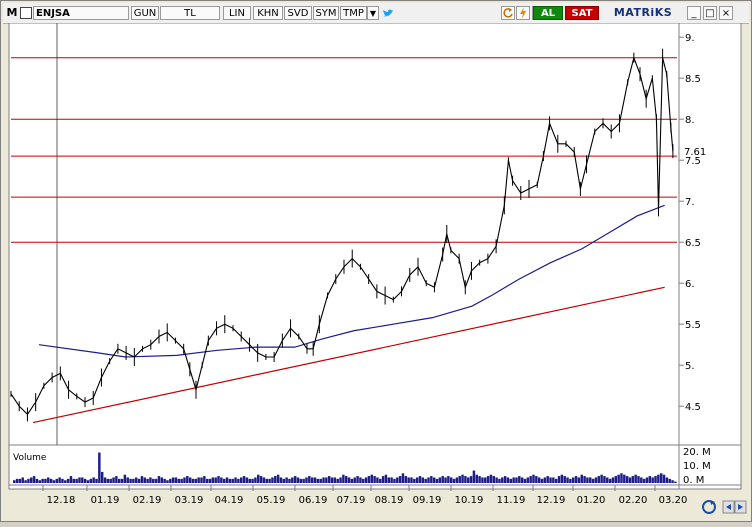 The width and height of the screenshot is (752, 527). What do you see at coordinates (353, 13) in the screenshot?
I see `template-button: TMP` at bounding box center [353, 13].